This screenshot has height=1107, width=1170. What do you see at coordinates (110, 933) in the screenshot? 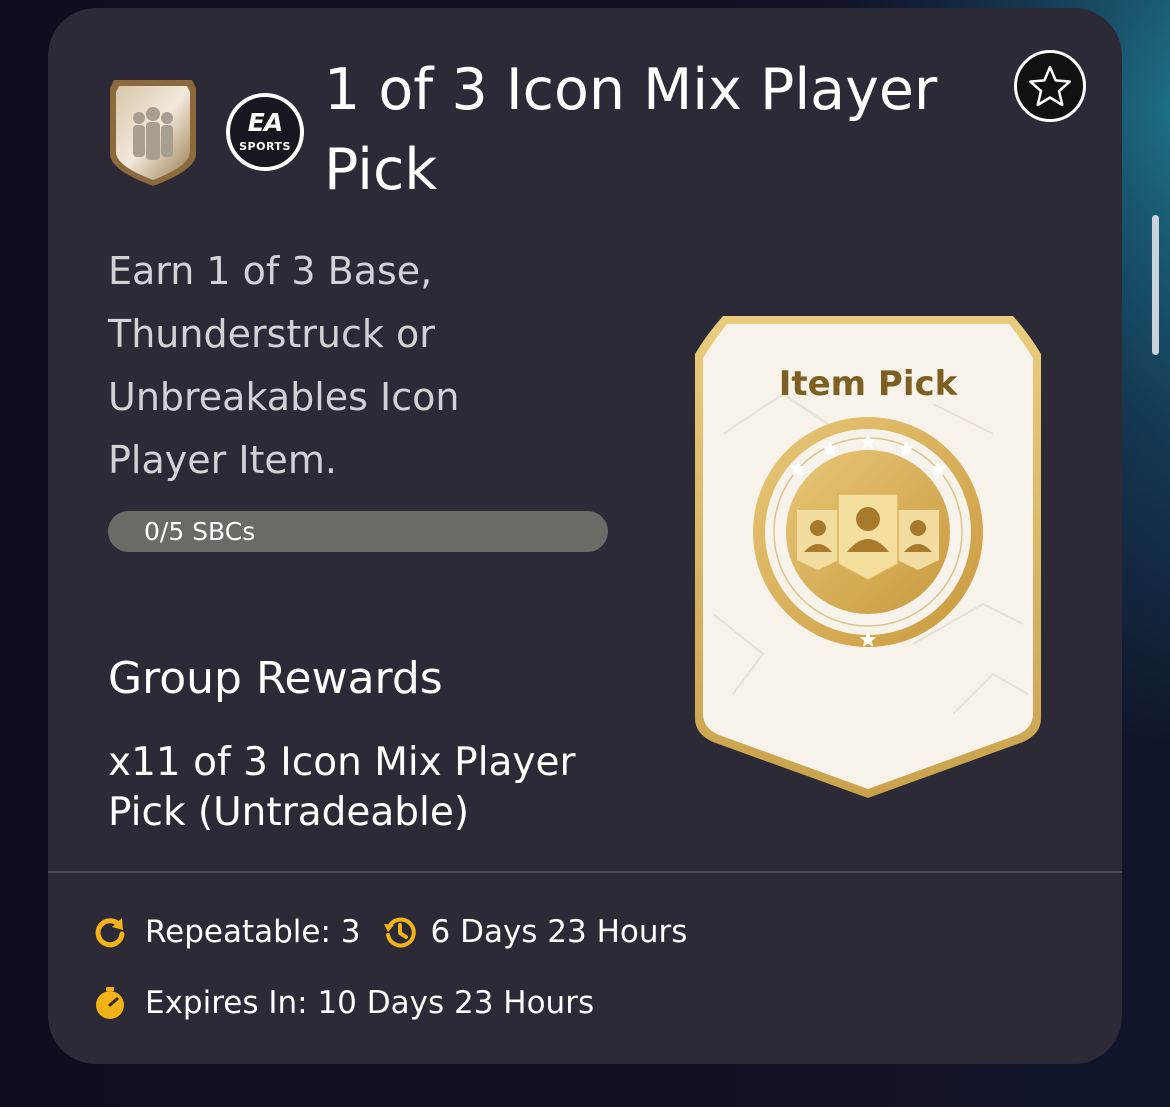
I see `repeat-icon` at bounding box center [110, 933].